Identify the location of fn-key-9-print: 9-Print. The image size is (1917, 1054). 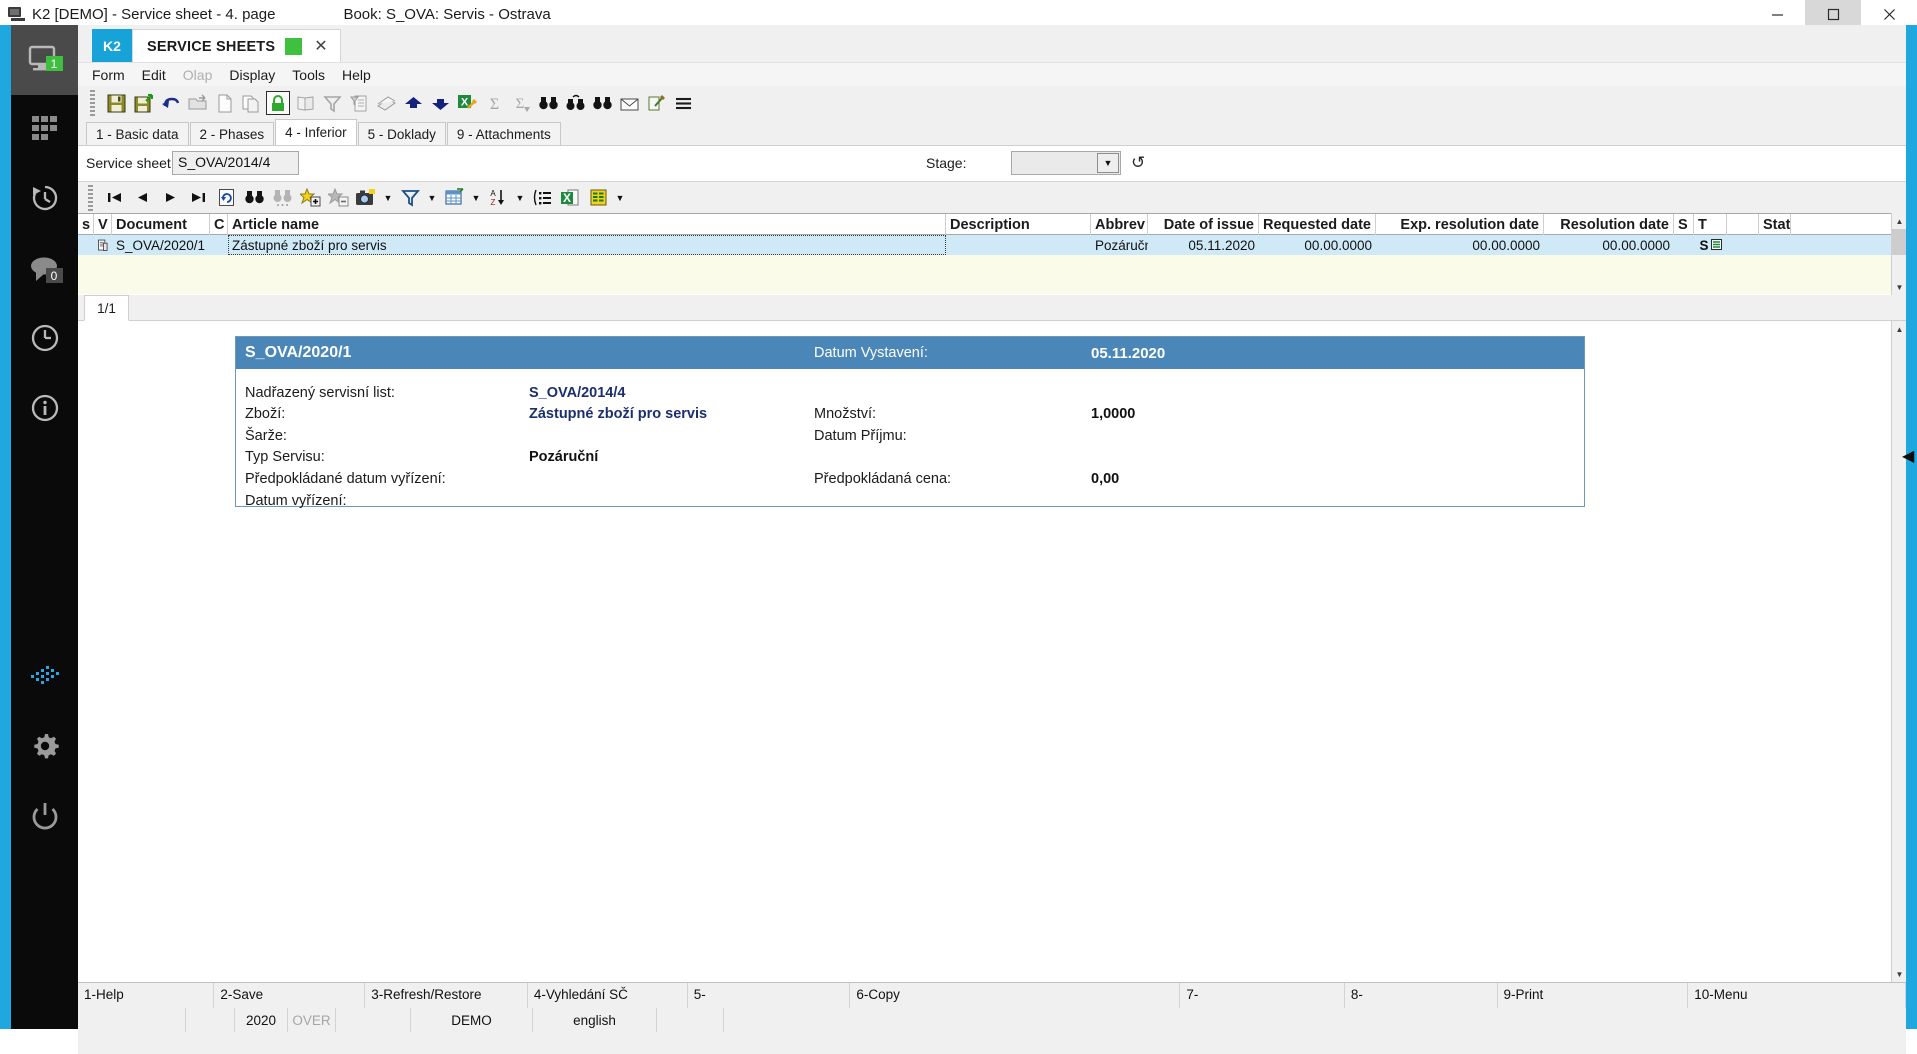
(1593, 996).